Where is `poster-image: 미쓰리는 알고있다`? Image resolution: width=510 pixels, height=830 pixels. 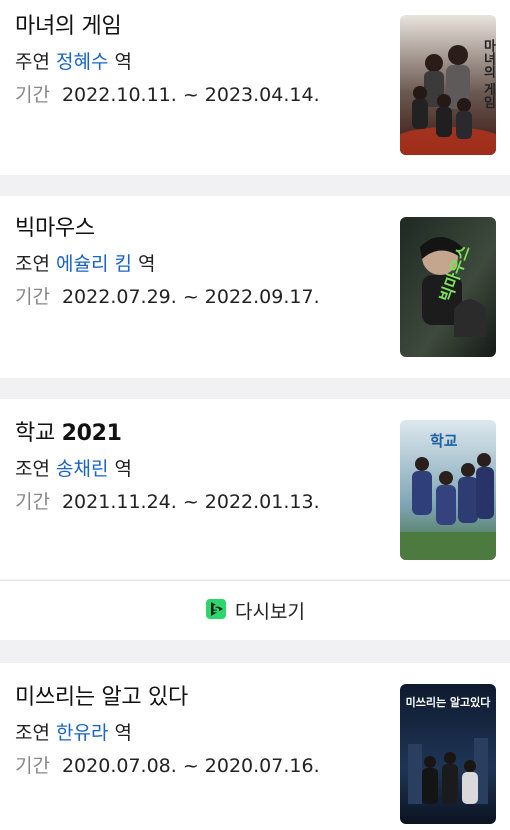 poster-image: 미쓰리는 알고있다 is located at coordinates (448, 754).